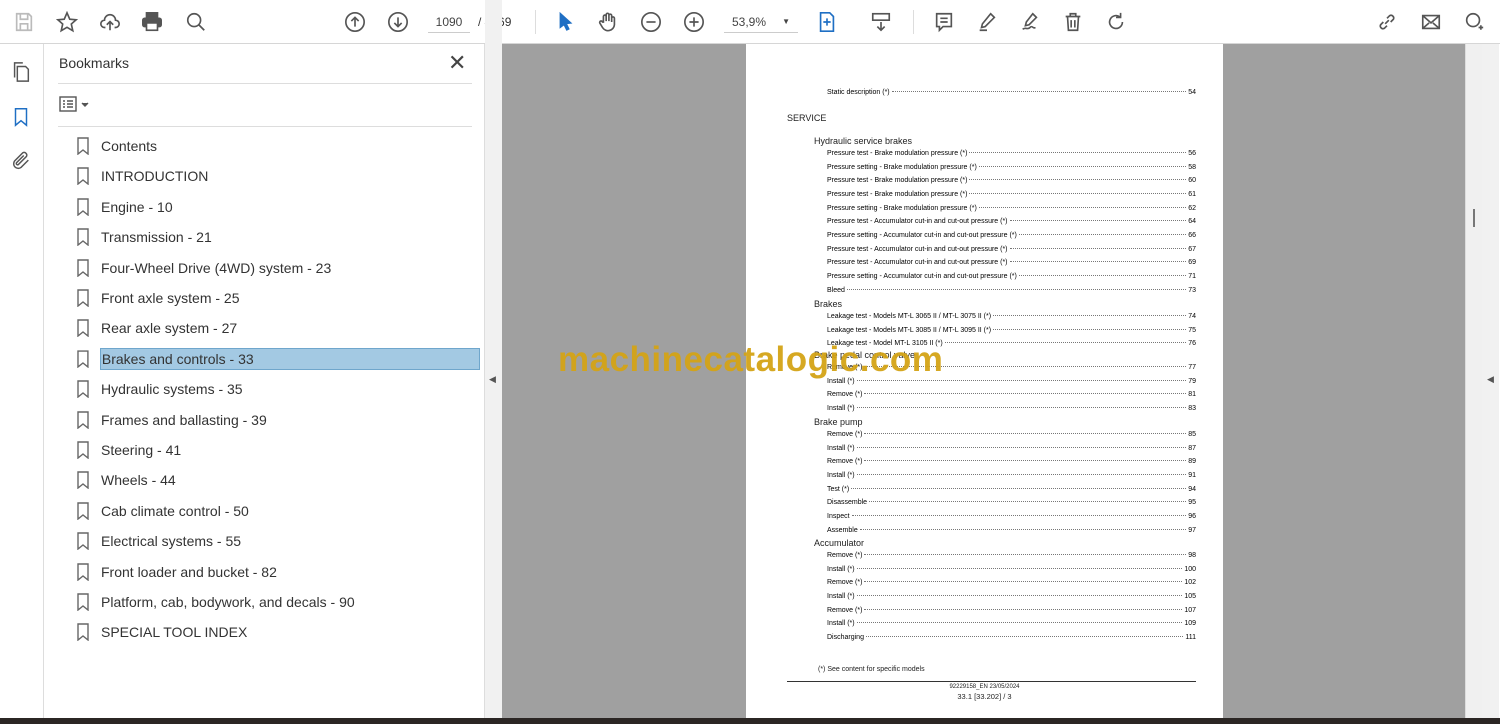 The height and width of the screenshot is (724, 1500). What do you see at coordinates (277, 207) in the screenshot?
I see `bookmark-item: Engine - 10` at bounding box center [277, 207].